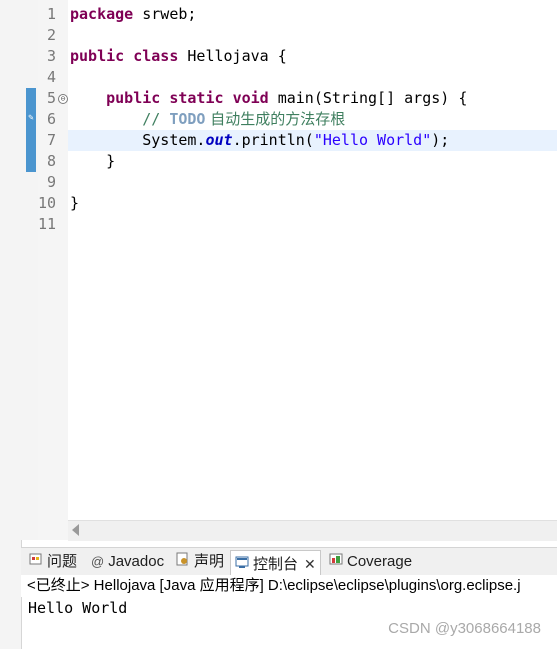 The width and height of the screenshot is (557, 649). Describe the element at coordinates (133, 14) in the screenshot. I see `code-line-1: package srweb;` at that location.